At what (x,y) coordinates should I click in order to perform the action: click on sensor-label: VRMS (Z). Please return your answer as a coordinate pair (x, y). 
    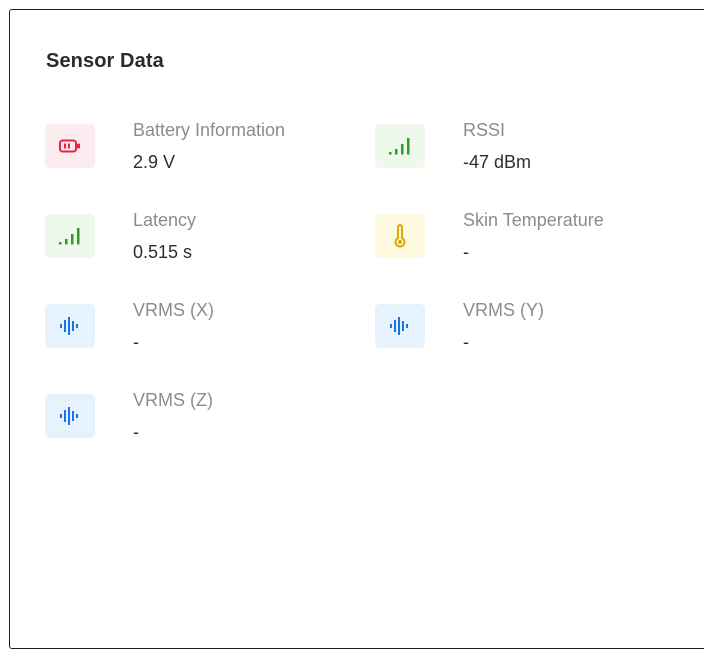
    Looking at the image, I should click on (173, 400).